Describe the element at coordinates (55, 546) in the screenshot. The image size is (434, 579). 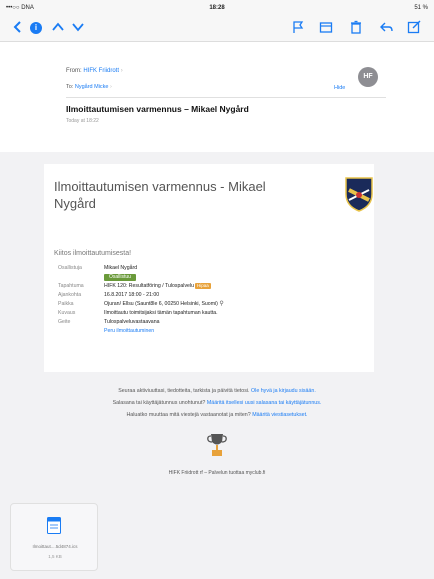
I see `attachment-filename: Ilmoittaut....5d4874.ics` at that location.